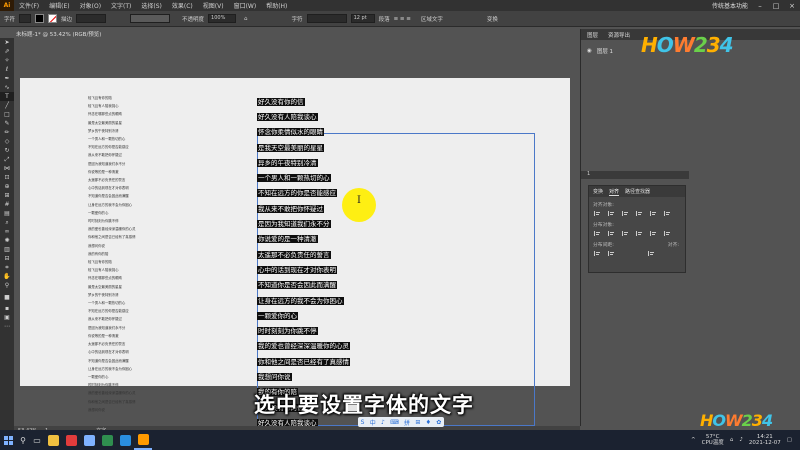 Image resolution: width=800 pixels, height=450 pixels. I want to click on text-line: 不知在远方的你是否能感应, so click(123, 147).